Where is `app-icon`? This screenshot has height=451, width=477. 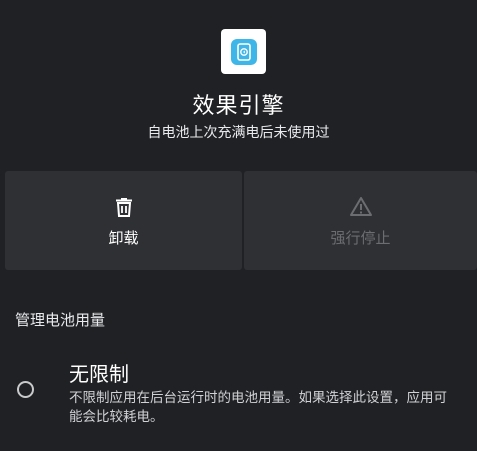 app-icon is located at coordinates (243, 51).